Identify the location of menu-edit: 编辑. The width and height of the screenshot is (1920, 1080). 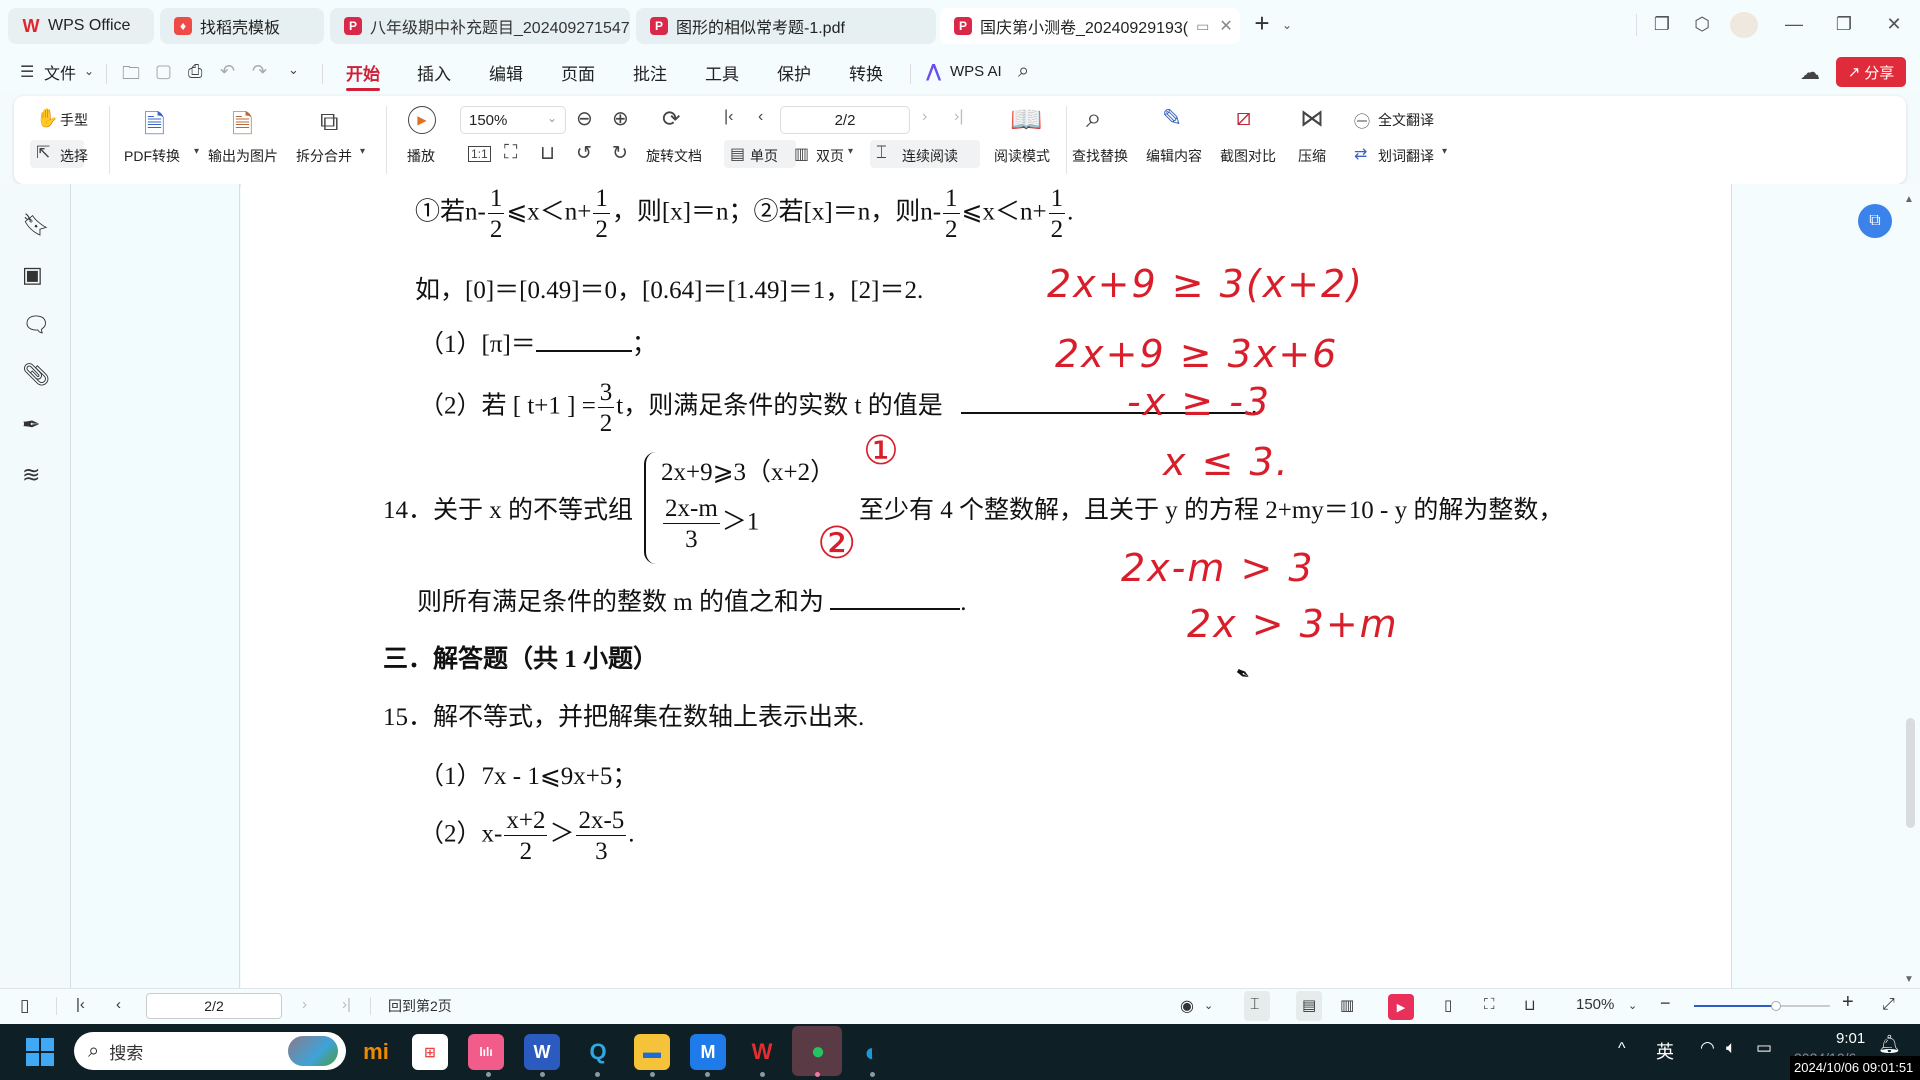
(506, 72).